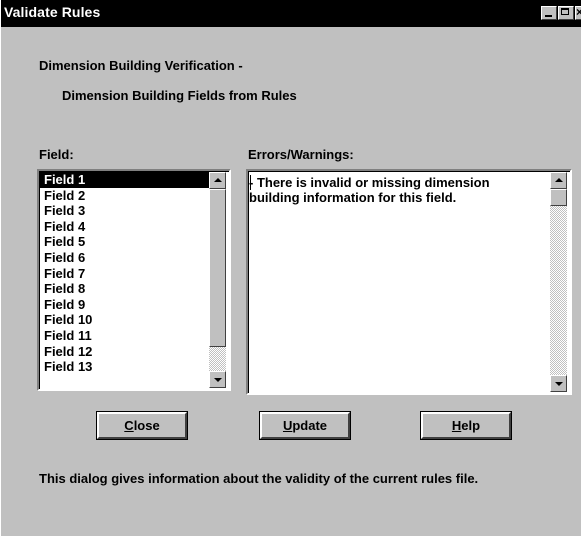 The height and width of the screenshot is (536, 581). What do you see at coordinates (124, 211) in the screenshot?
I see `field-list-item: Field 3` at bounding box center [124, 211].